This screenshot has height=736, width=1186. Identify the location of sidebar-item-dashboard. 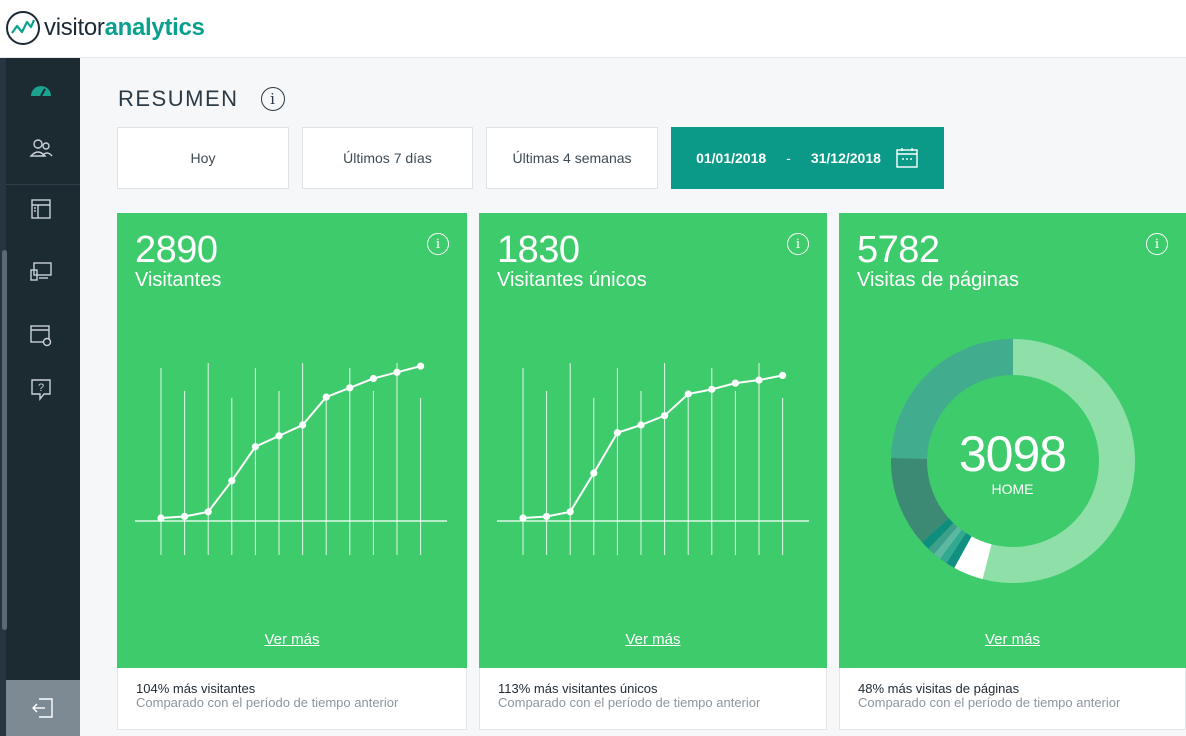
(41, 91).